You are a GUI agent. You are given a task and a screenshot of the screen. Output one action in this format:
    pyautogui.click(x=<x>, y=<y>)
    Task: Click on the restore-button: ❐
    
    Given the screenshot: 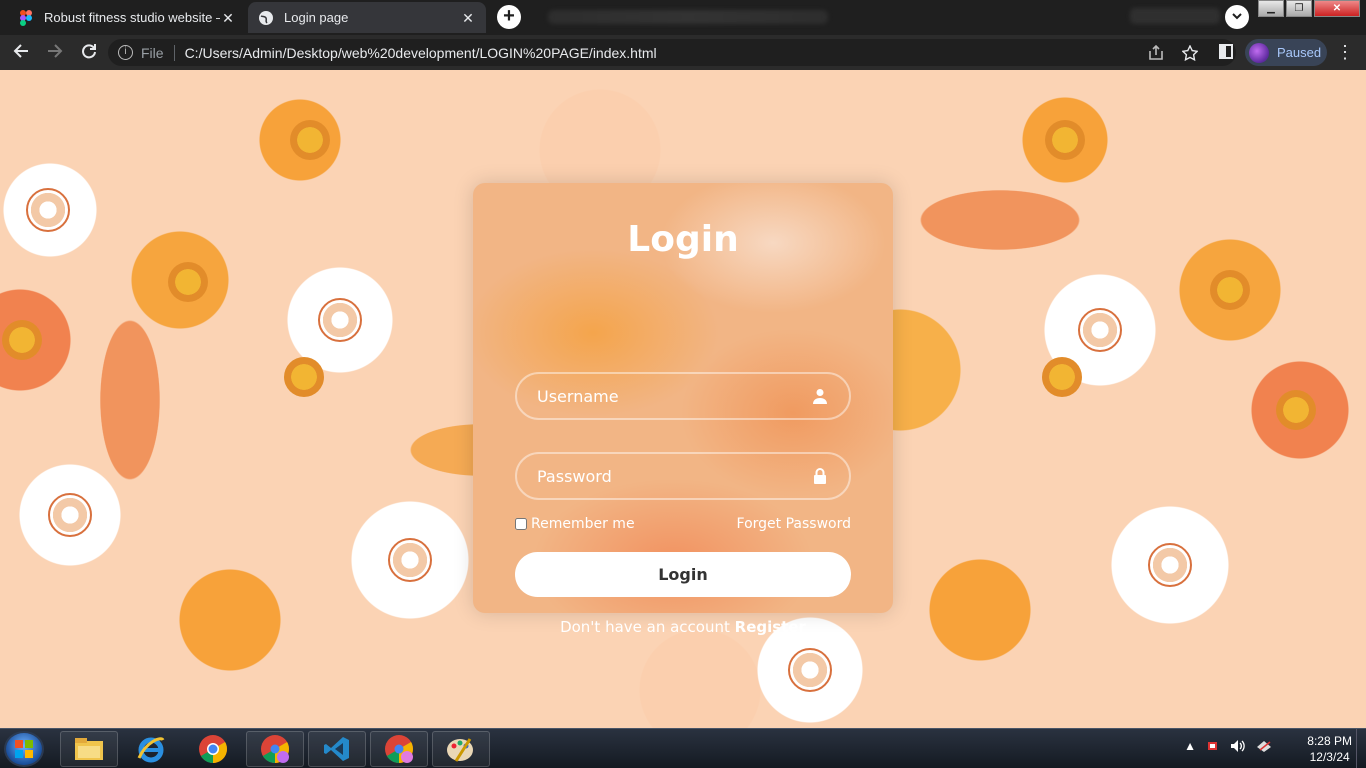 What is the action you would take?
    pyautogui.click(x=1299, y=8)
    